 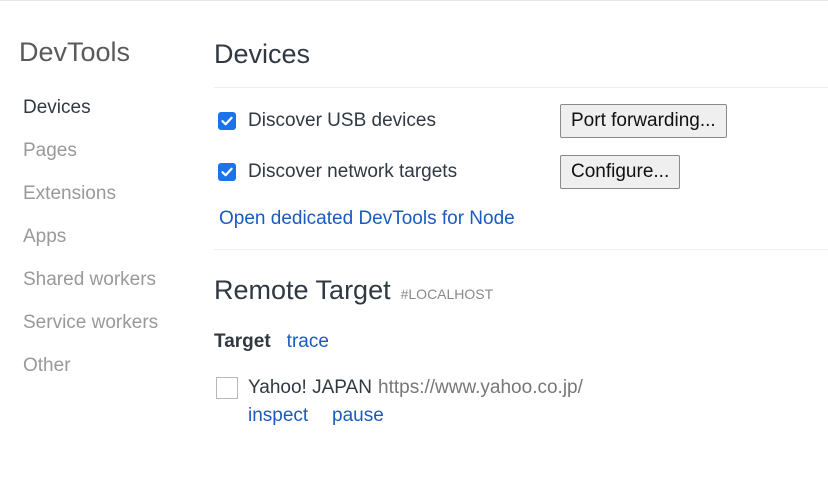 I want to click on sidebar-item-pages: Pages, so click(x=50, y=151).